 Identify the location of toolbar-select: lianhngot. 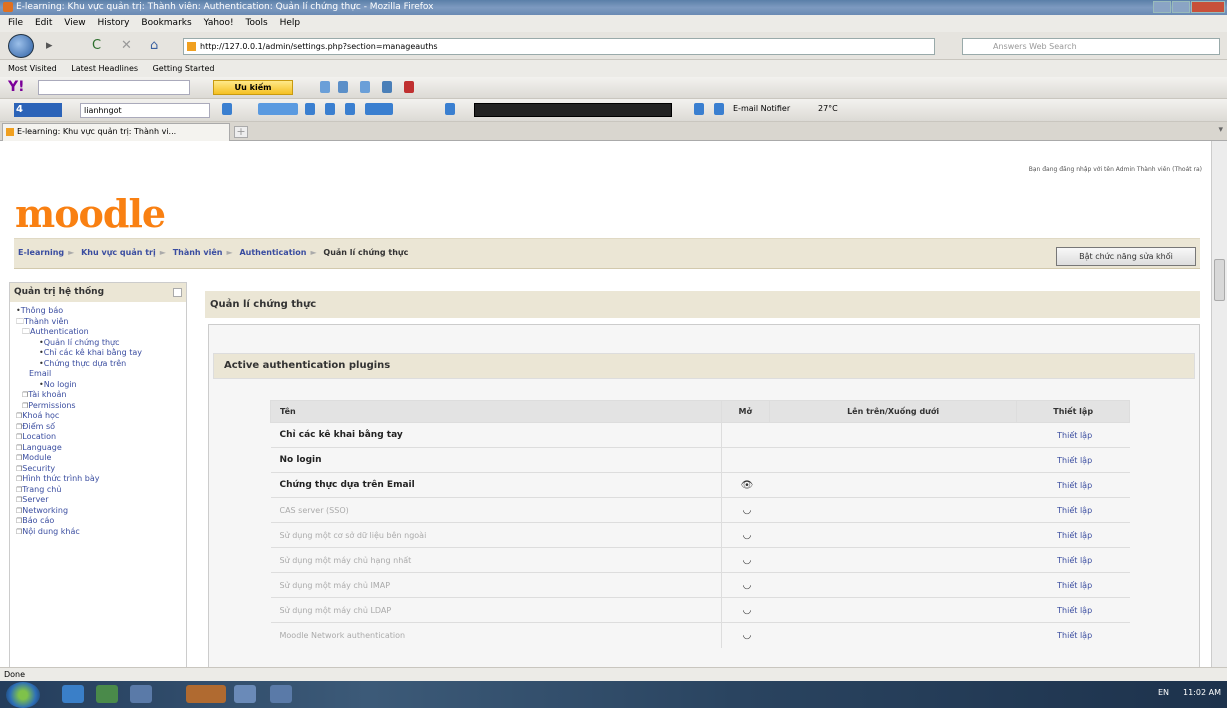
(145, 110).